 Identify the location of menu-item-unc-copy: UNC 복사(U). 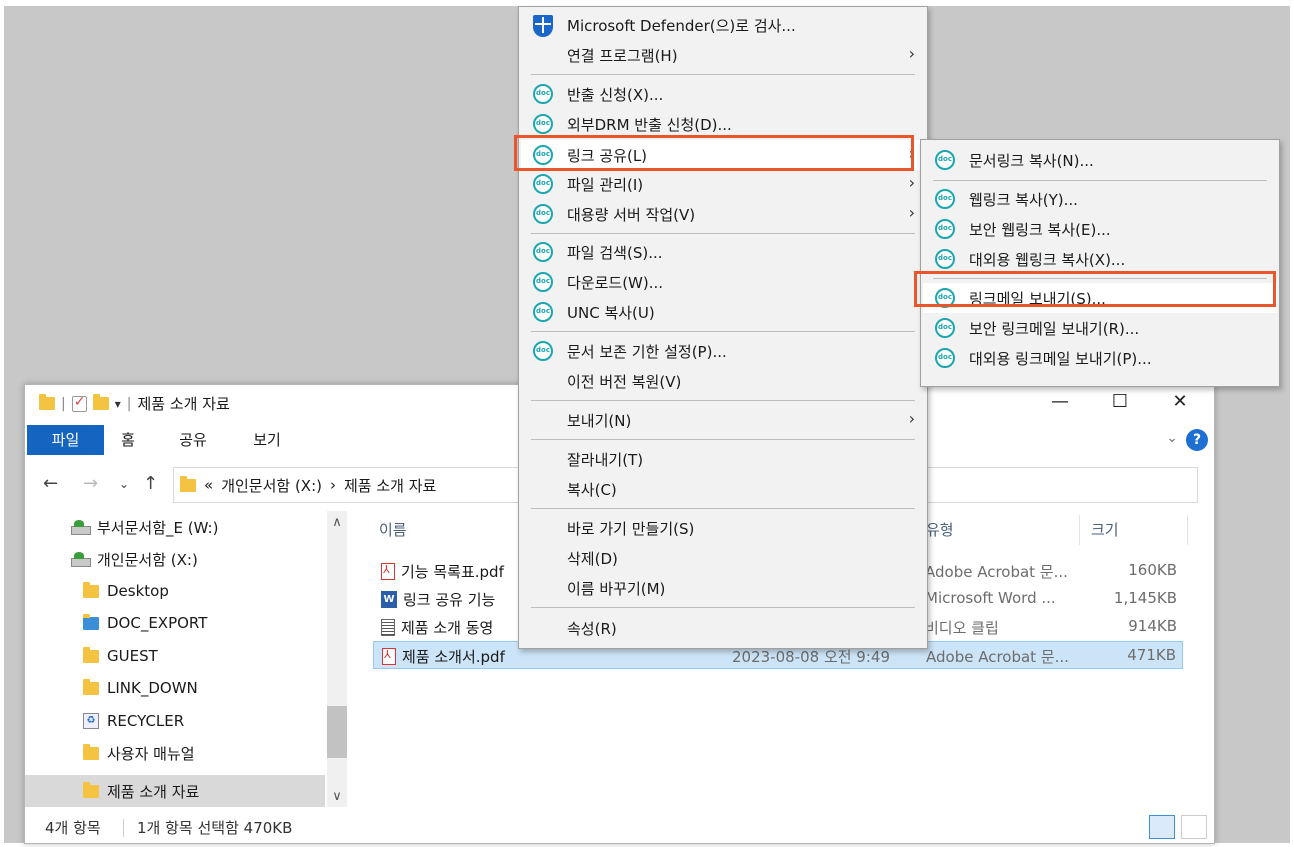
(723, 312).